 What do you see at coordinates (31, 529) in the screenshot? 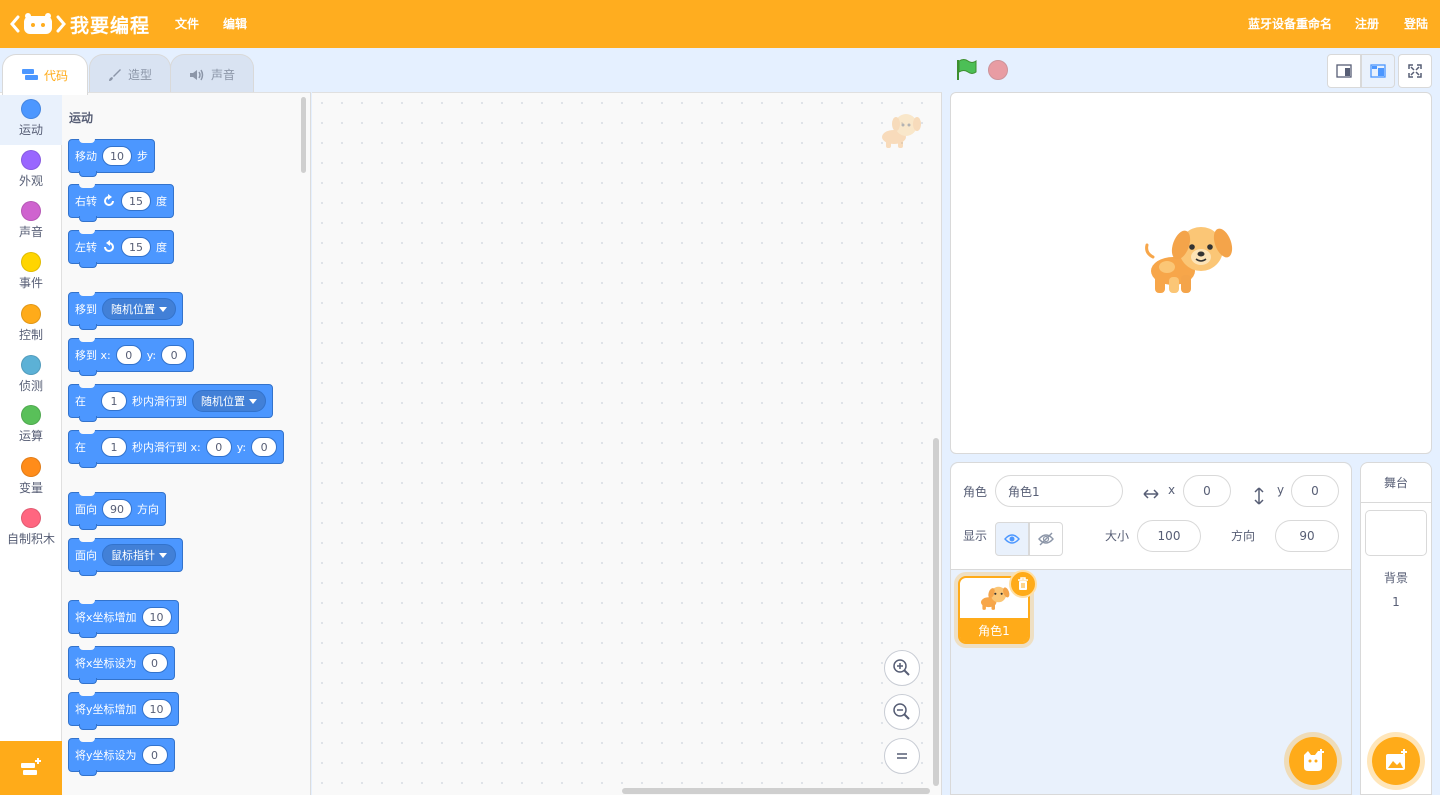
I see `category-my-blocks: 自制积木` at bounding box center [31, 529].